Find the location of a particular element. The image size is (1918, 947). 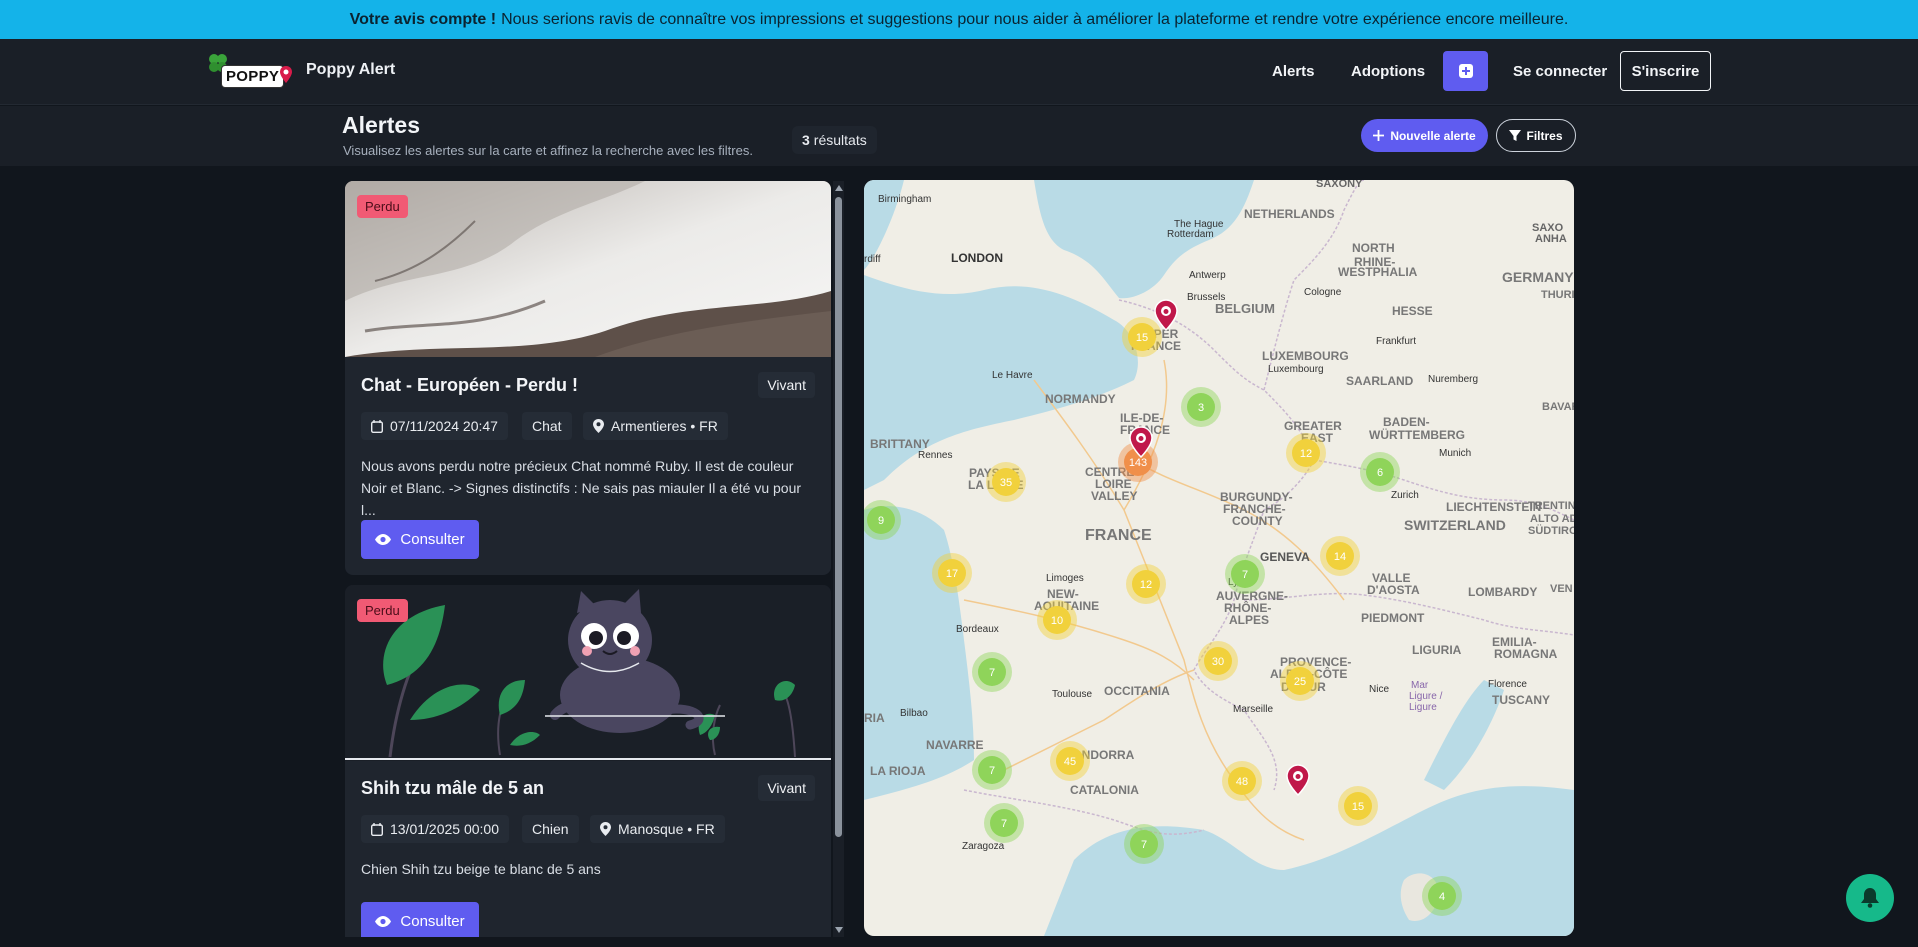

map-cluster: 17 is located at coordinates (952, 573).